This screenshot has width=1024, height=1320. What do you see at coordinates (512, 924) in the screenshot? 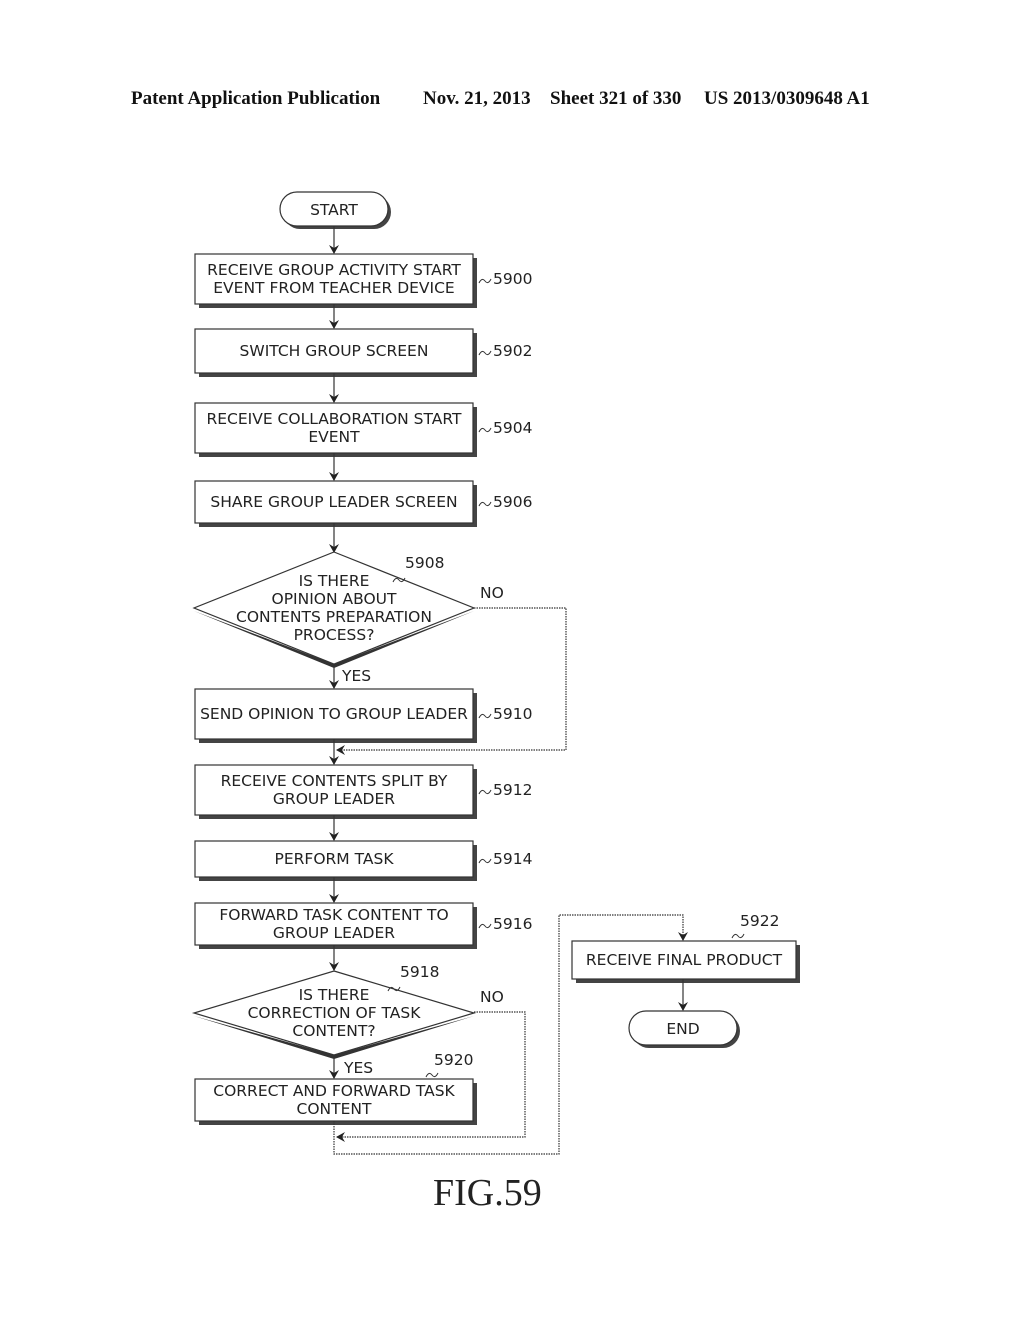
I see `step-ref-number: 5916` at bounding box center [512, 924].